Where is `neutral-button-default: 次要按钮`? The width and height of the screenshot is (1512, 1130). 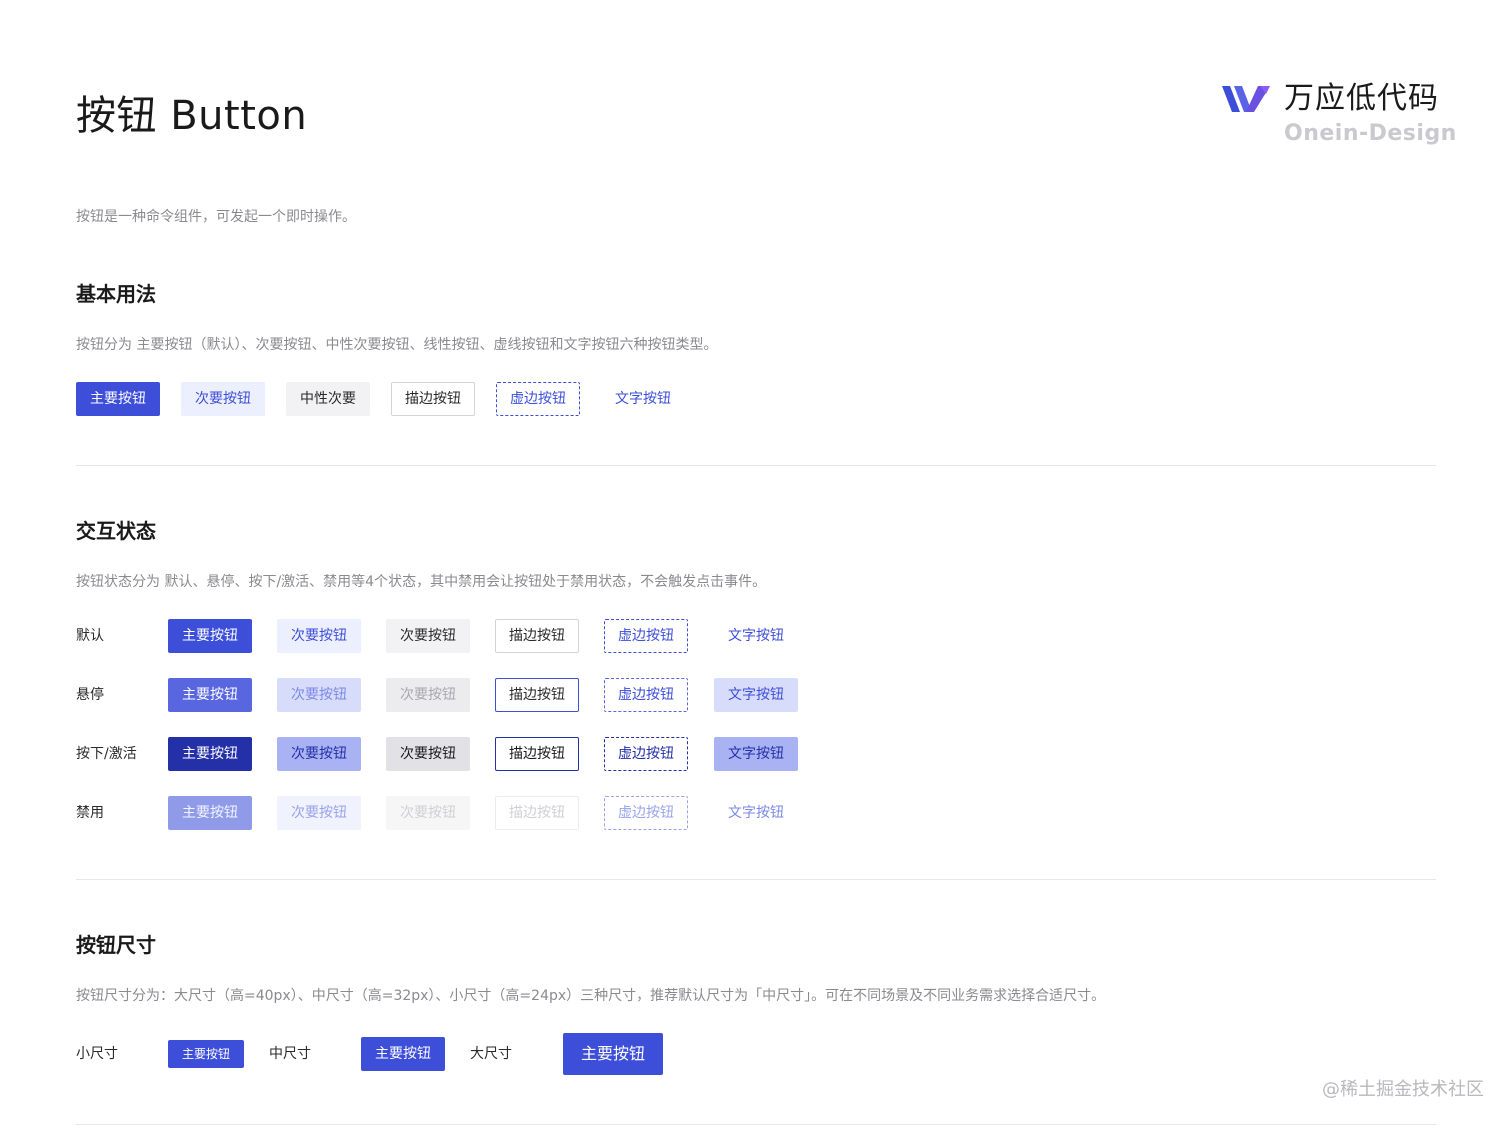 neutral-button-default: 次要按钮 is located at coordinates (428, 636).